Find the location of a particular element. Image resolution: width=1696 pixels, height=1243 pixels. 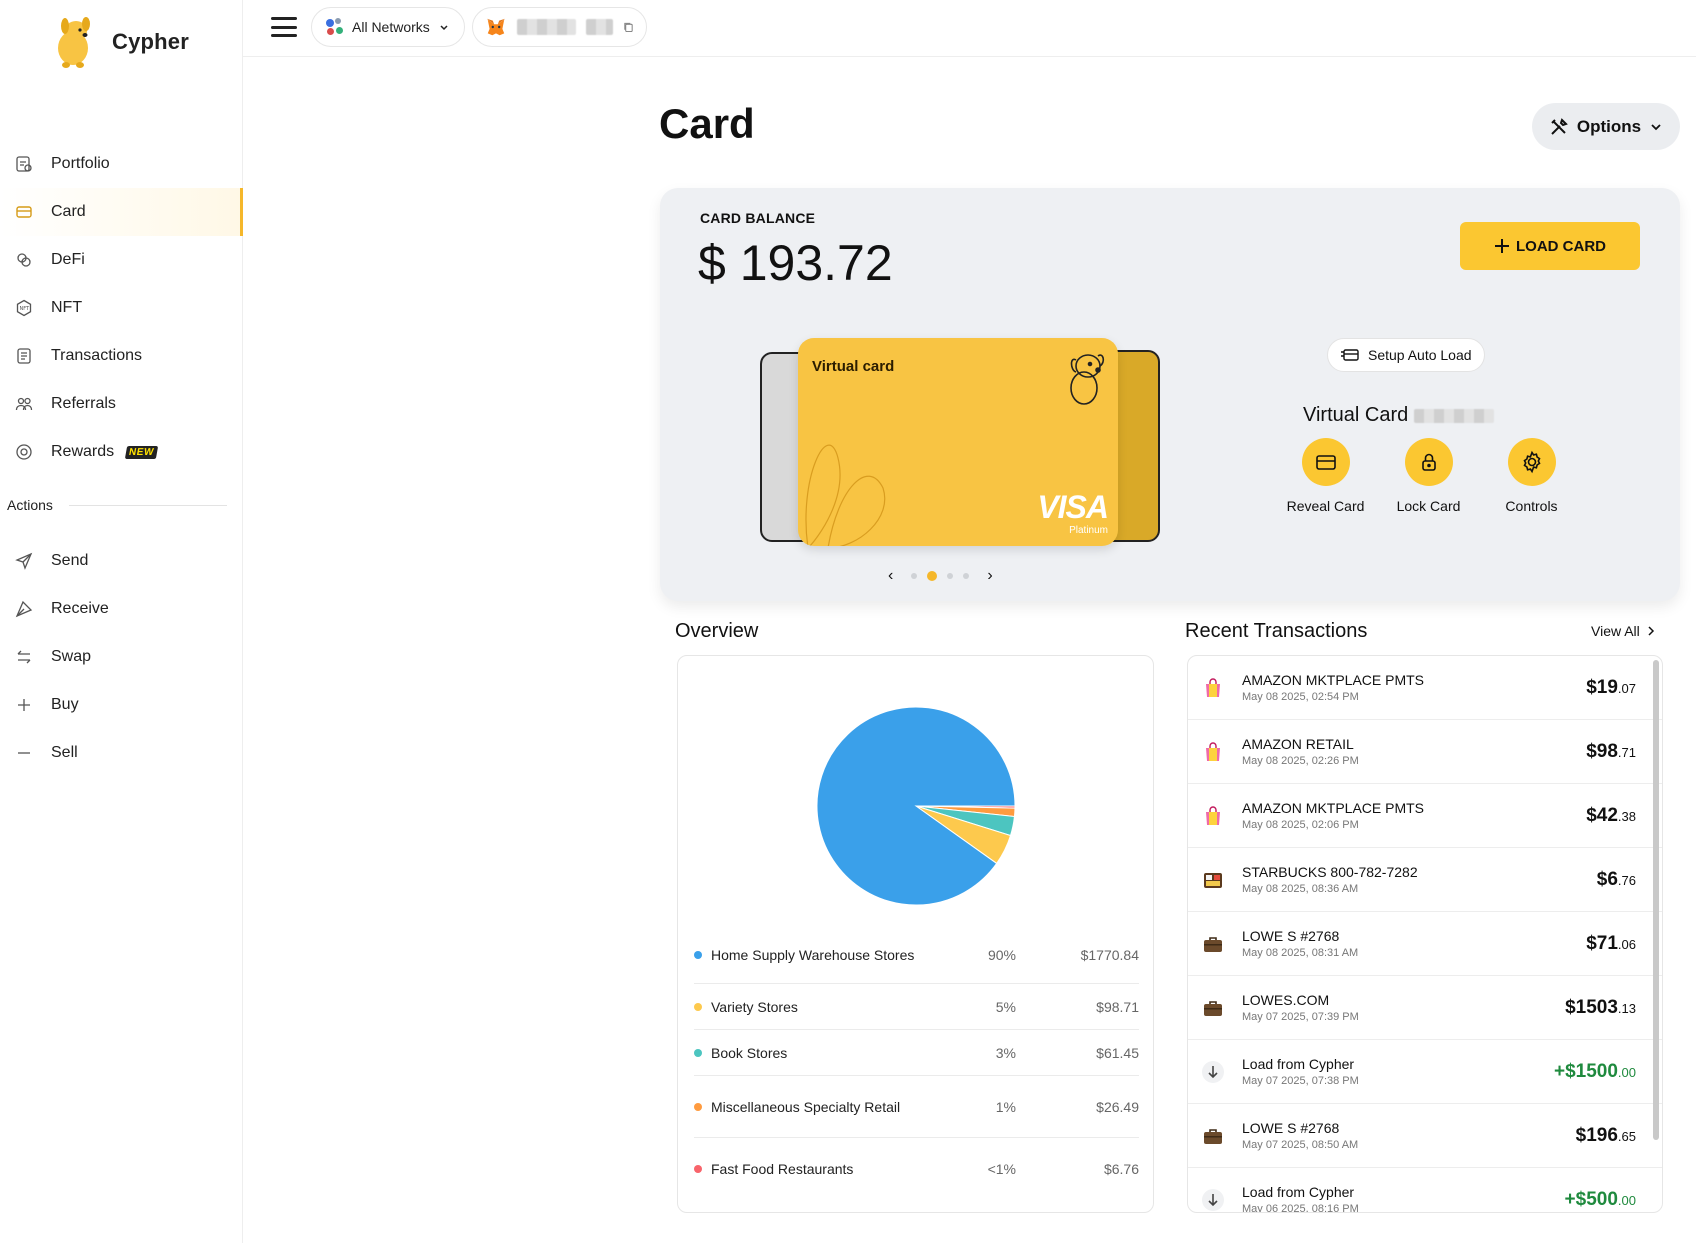

view-all-link: View All is located at coordinates (1623, 631).